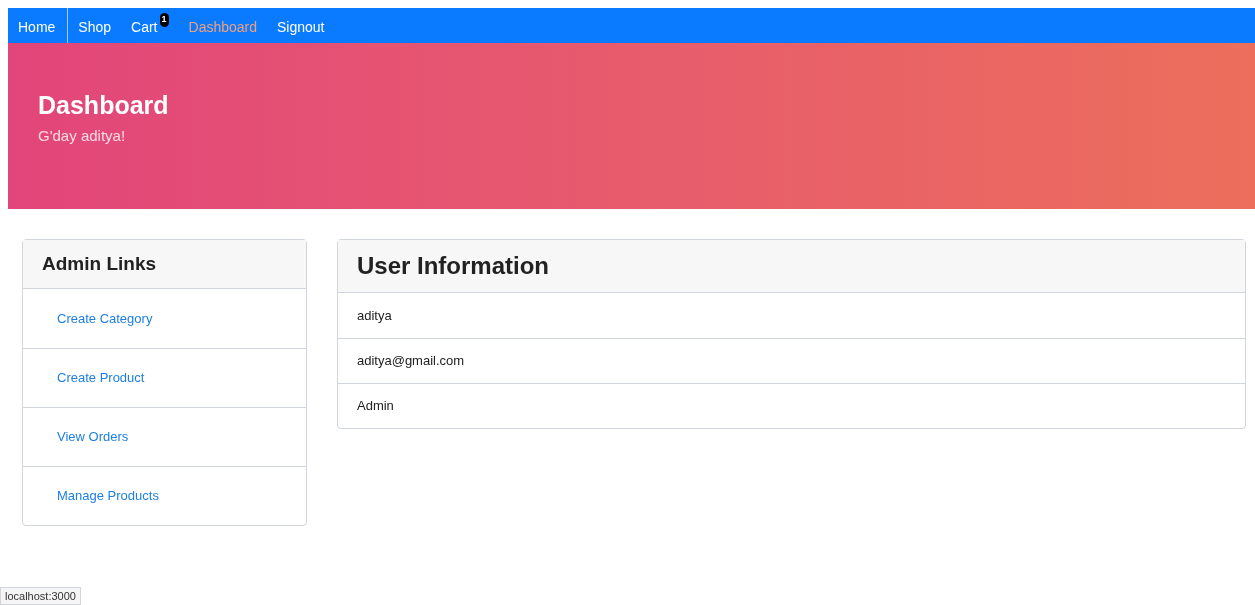 The image size is (1255, 605). I want to click on admin-link: Create Category, so click(105, 318).